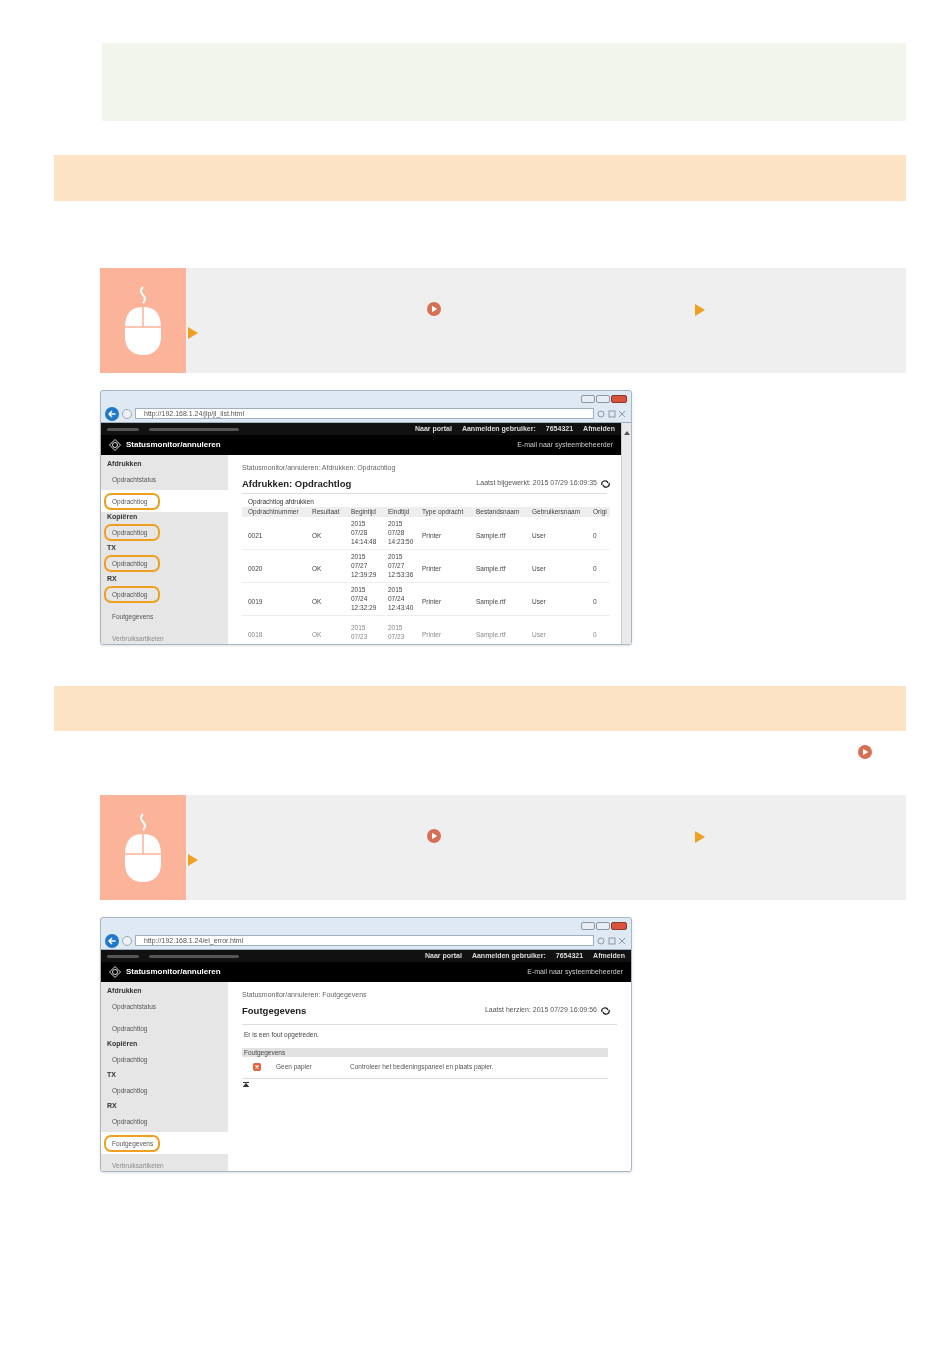 Image resolution: width=950 pixels, height=1369 pixels. I want to click on scroll-up-icon, so click(626, 433).